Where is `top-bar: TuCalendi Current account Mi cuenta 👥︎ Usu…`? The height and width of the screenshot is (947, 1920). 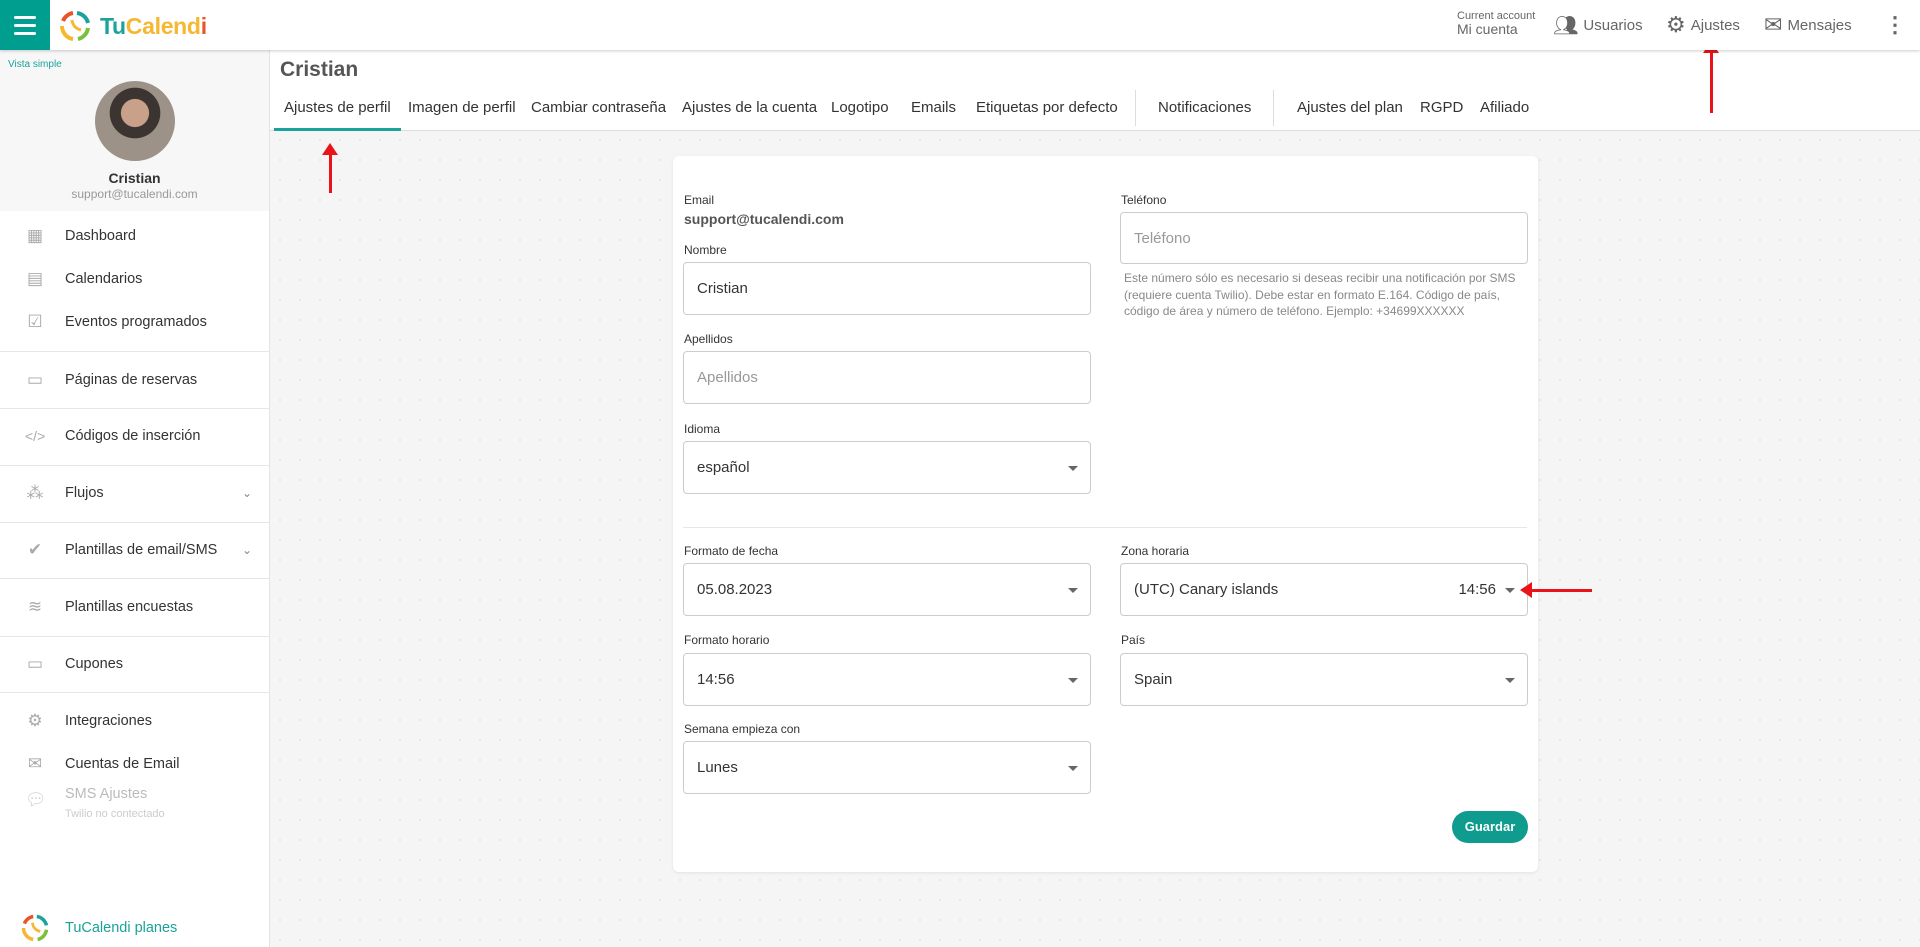
top-bar: TuCalendi Current account Mi cuenta 👥︎ Usu… is located at coordinates (960, 25).